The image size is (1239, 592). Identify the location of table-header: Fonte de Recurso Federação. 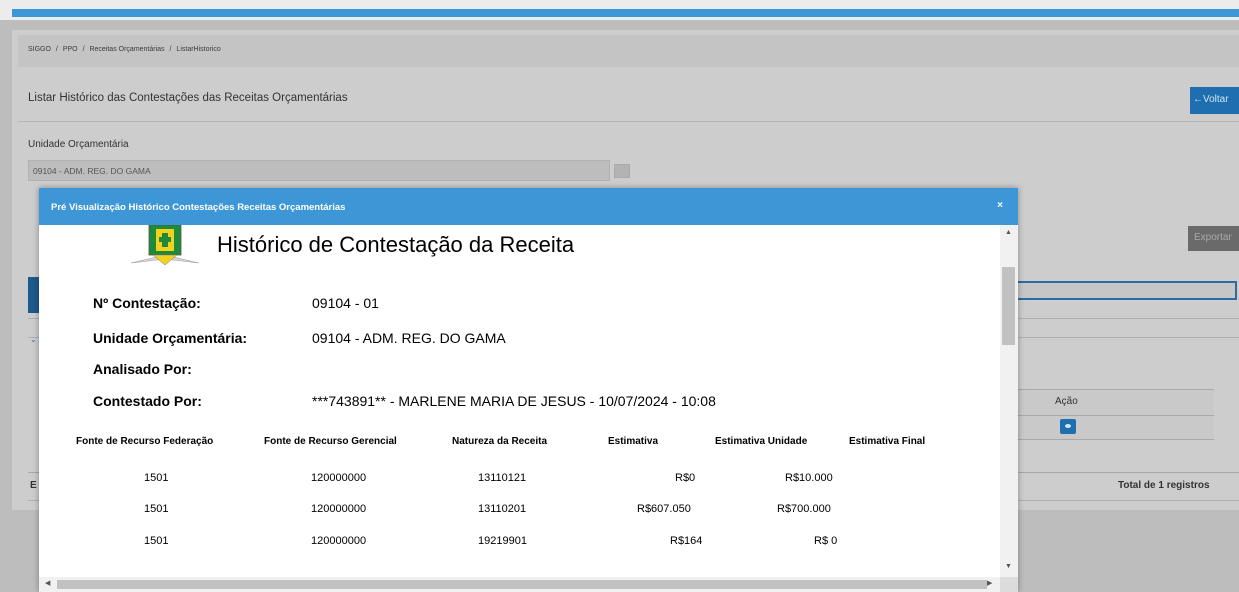
(145, 441).